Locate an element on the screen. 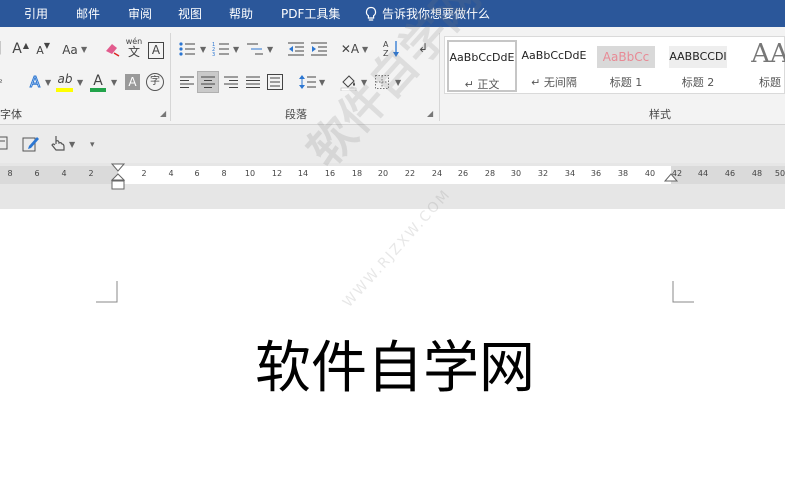 This screenshot has width=785, height=479. print-preview-icon is located at coordinates (5, 145).